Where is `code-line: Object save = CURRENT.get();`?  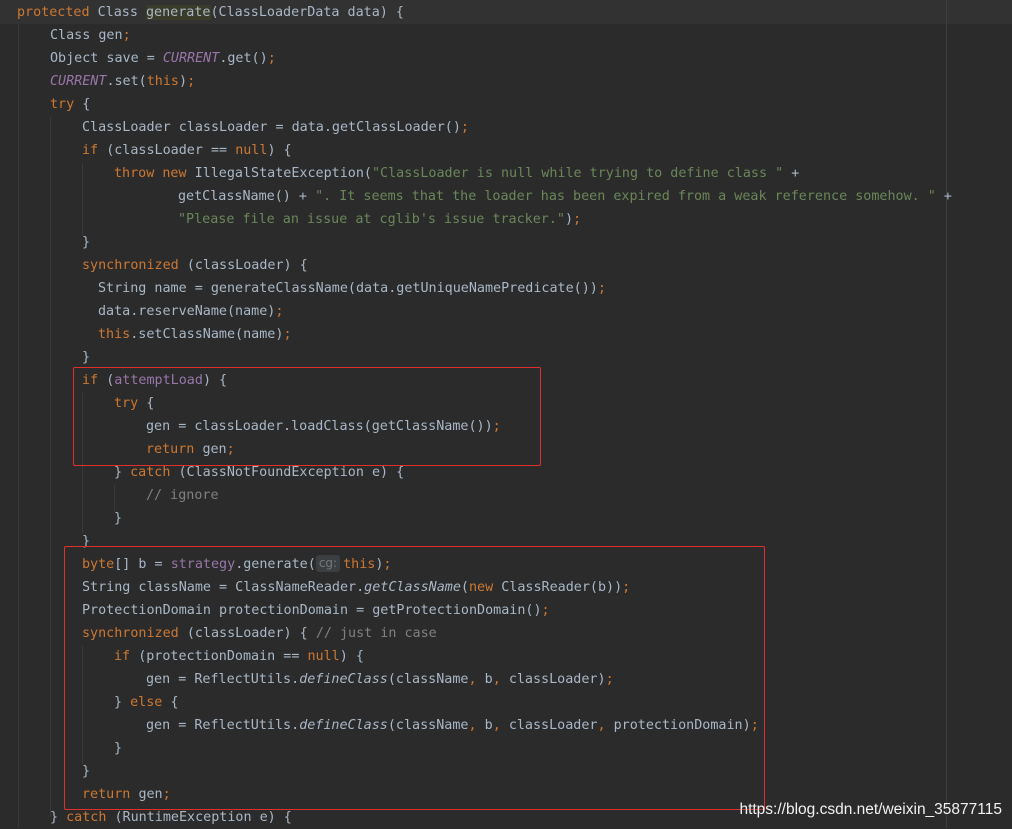 code-line: Object save = CURRENT.get(); is located at coordinates (163, 58).